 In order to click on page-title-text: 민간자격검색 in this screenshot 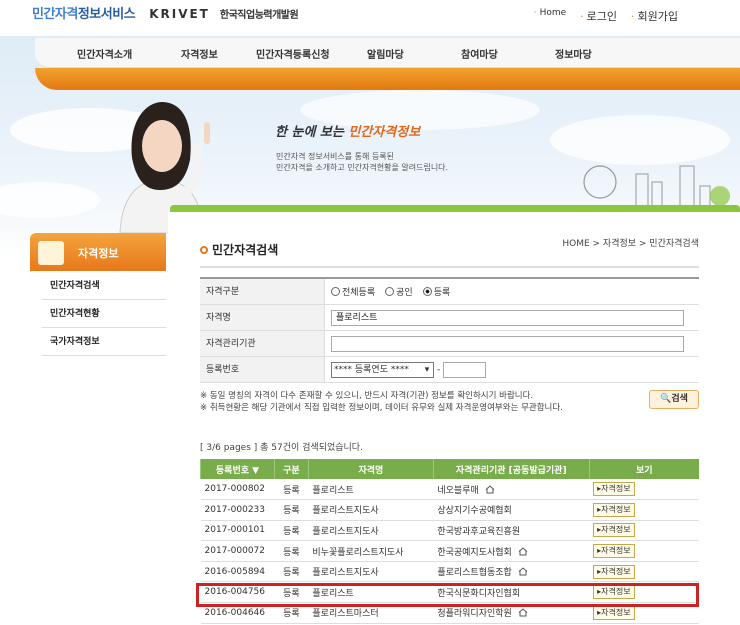, I will do `click(245, 250)`.